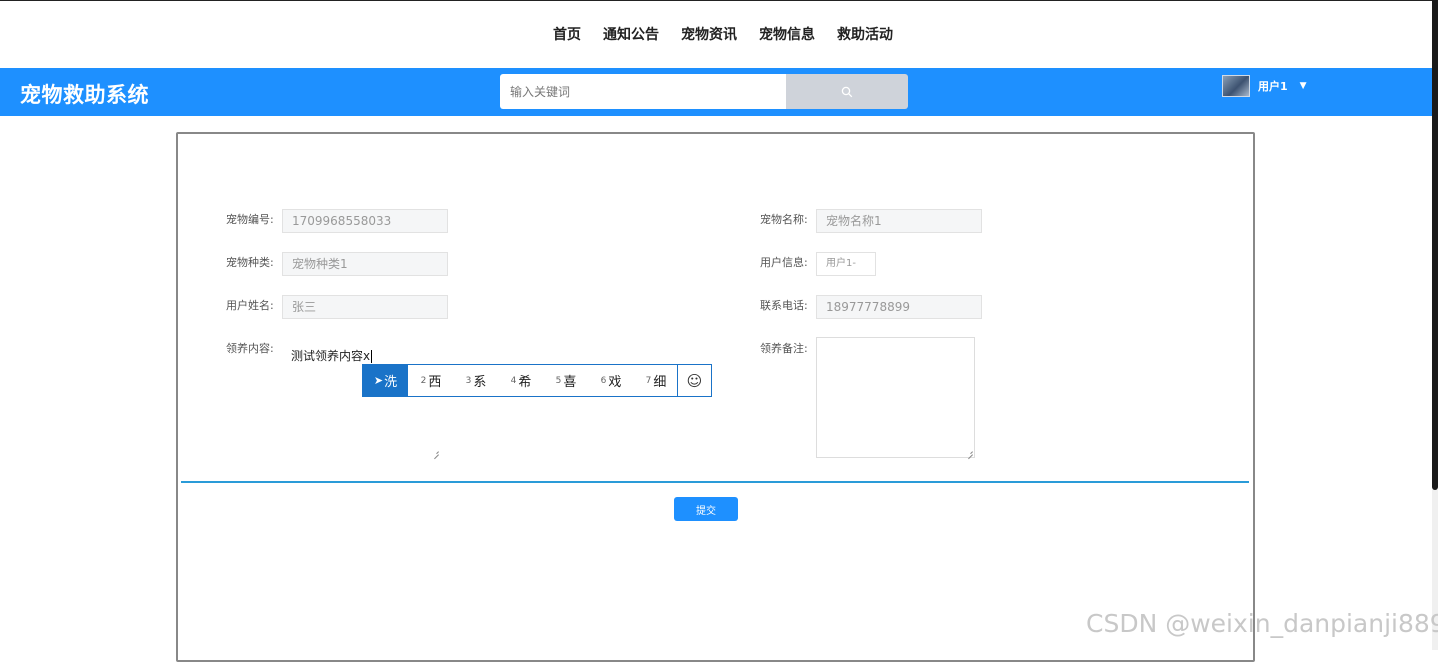 This screenshot has height=662, width=1438. I want to click on adopt-content-text: 测试领养内容x, so click(332, 356).